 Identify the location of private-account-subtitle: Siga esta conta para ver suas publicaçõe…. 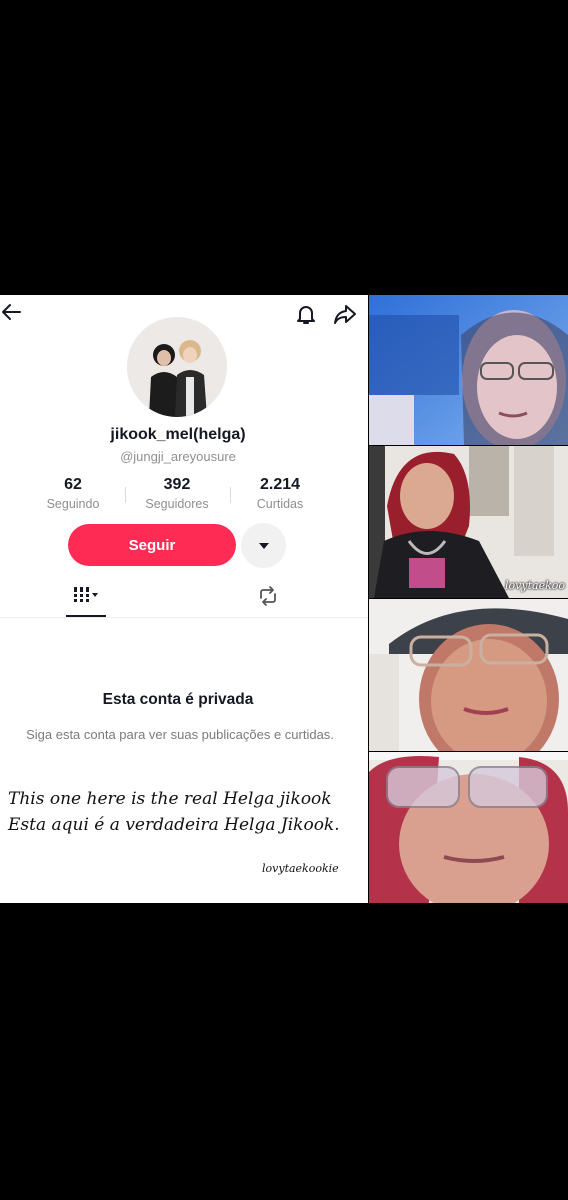
(180, 734).